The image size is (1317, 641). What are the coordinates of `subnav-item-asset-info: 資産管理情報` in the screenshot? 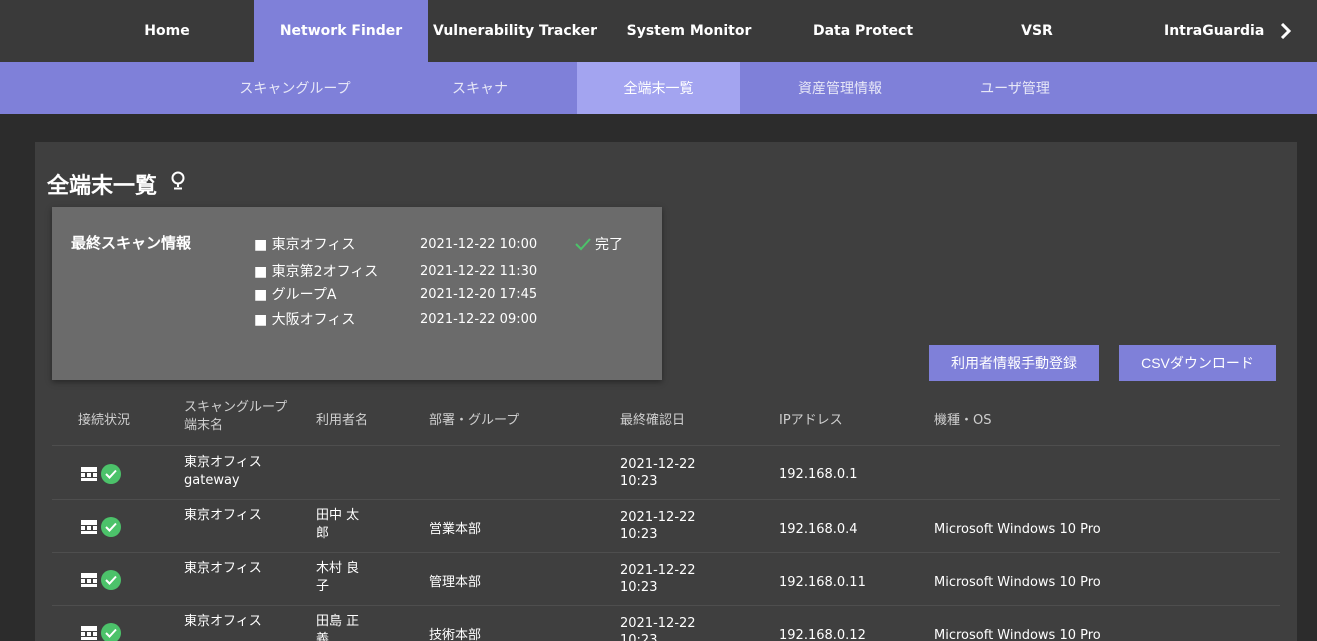 It's located at (840, 88).